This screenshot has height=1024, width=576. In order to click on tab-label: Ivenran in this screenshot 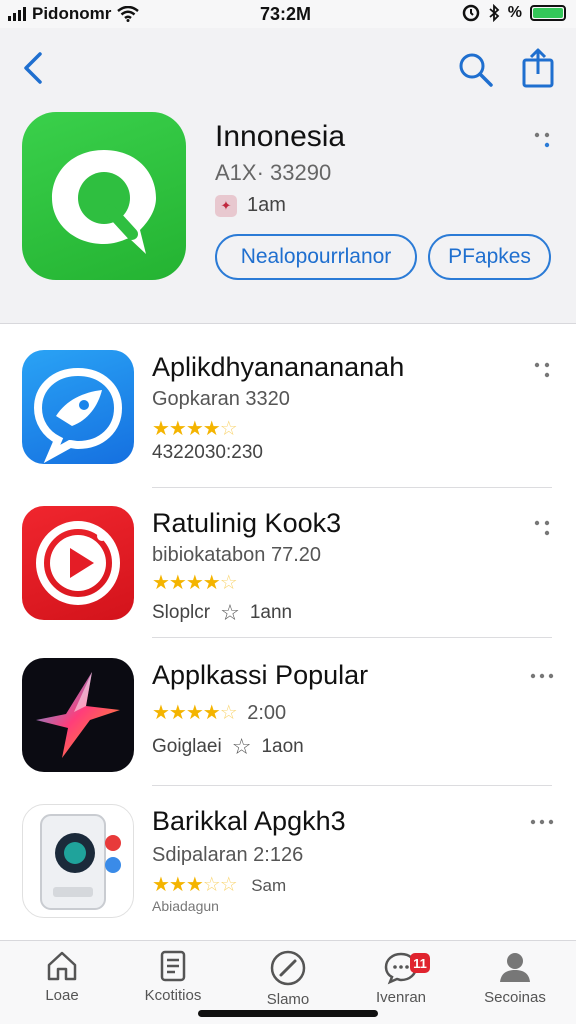, I will do `click(401, 997)`.